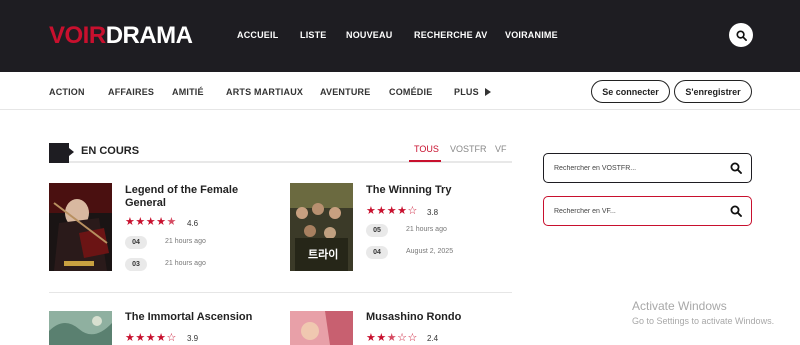 This screenshot has width=800, height=345. I want to click on svg-text: 트라이, so click(323, 254).